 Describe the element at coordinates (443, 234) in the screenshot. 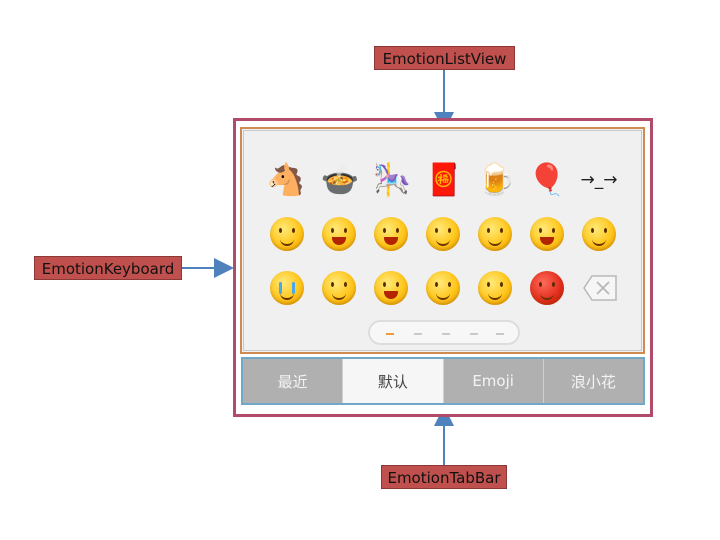

I see `kiss-heart-face` at that location.